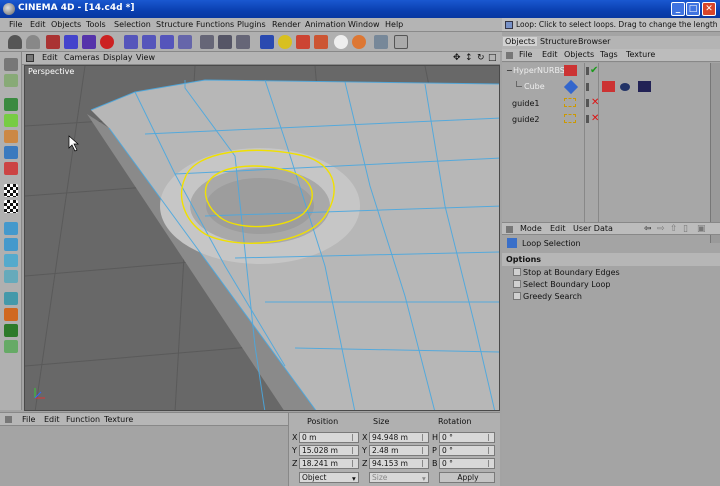 The height and width of the screenshot is (486, 720). Describe the element at coordinates (131, 42) in the screenshot. I see `x-axis-icon` at that location.